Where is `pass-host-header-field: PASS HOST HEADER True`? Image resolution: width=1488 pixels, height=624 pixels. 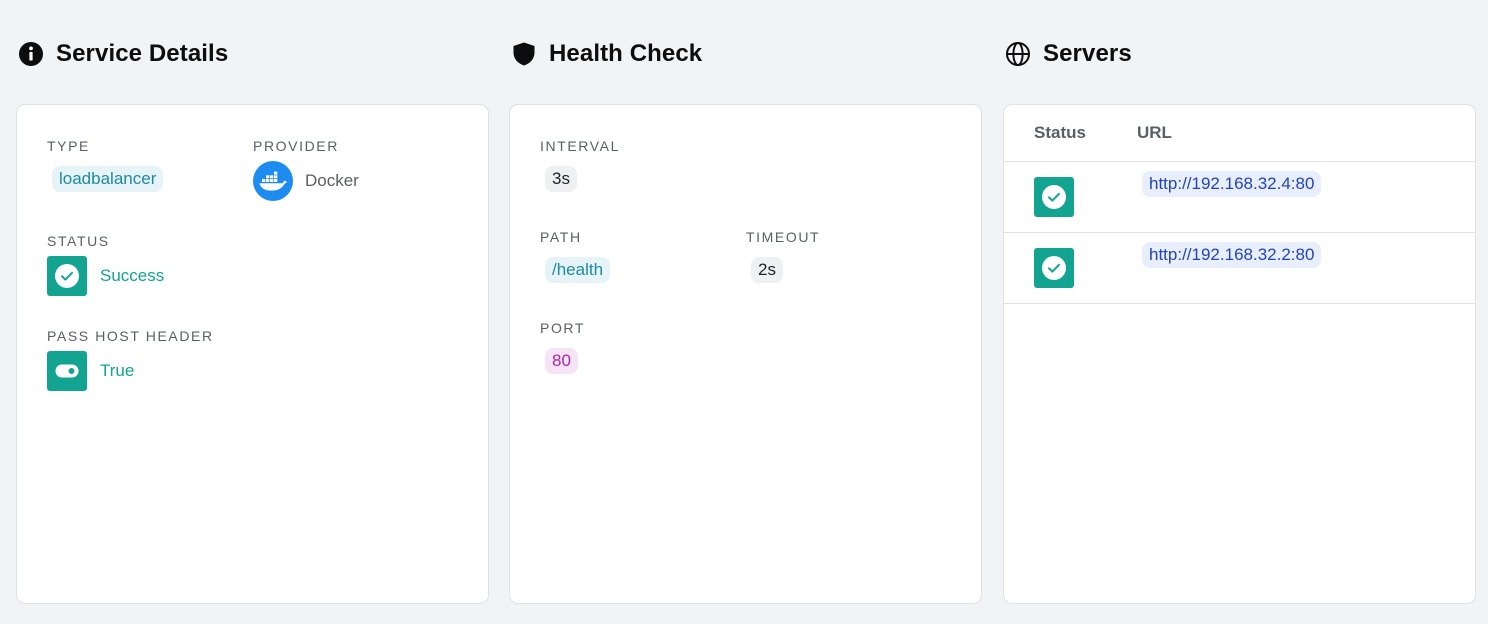
pass-host-header-field: PASS HOST HEADER True is located at coordinates (130, 359).